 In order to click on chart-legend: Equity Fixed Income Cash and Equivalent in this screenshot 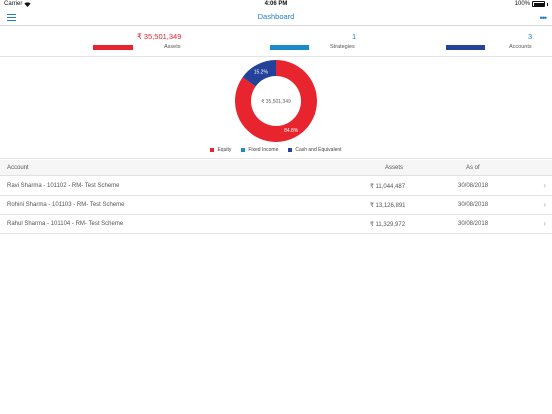, I will do `click(276, 150)`.